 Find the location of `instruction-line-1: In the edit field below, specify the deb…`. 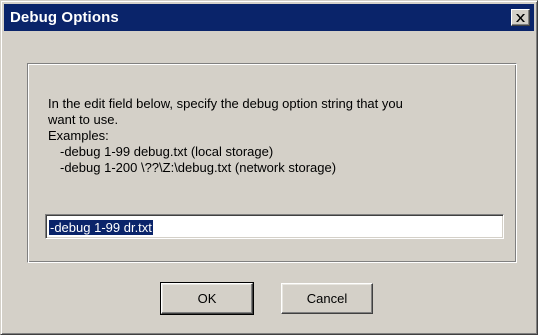

instruction-line-1: In the edit field below, specify the deb… is located at coordinates (225, 103).